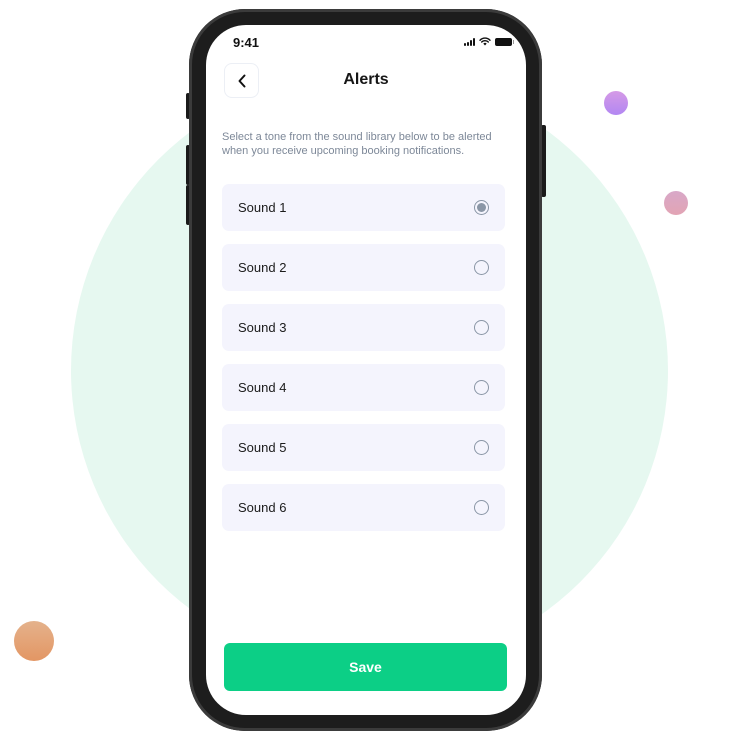 This screenshot has height=740, width=740. I want to click on sound-label: Sound 4, so click(262, 387).